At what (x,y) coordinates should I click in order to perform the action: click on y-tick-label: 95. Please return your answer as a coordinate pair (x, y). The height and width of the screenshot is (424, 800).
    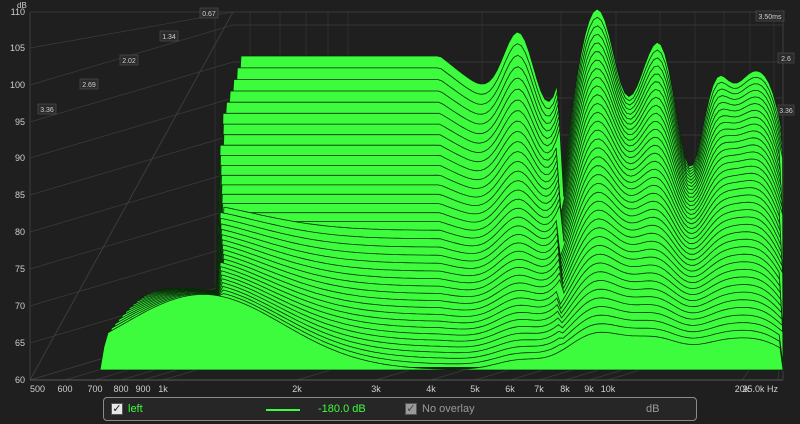
    Looking at the image, I should click on (20, 122).